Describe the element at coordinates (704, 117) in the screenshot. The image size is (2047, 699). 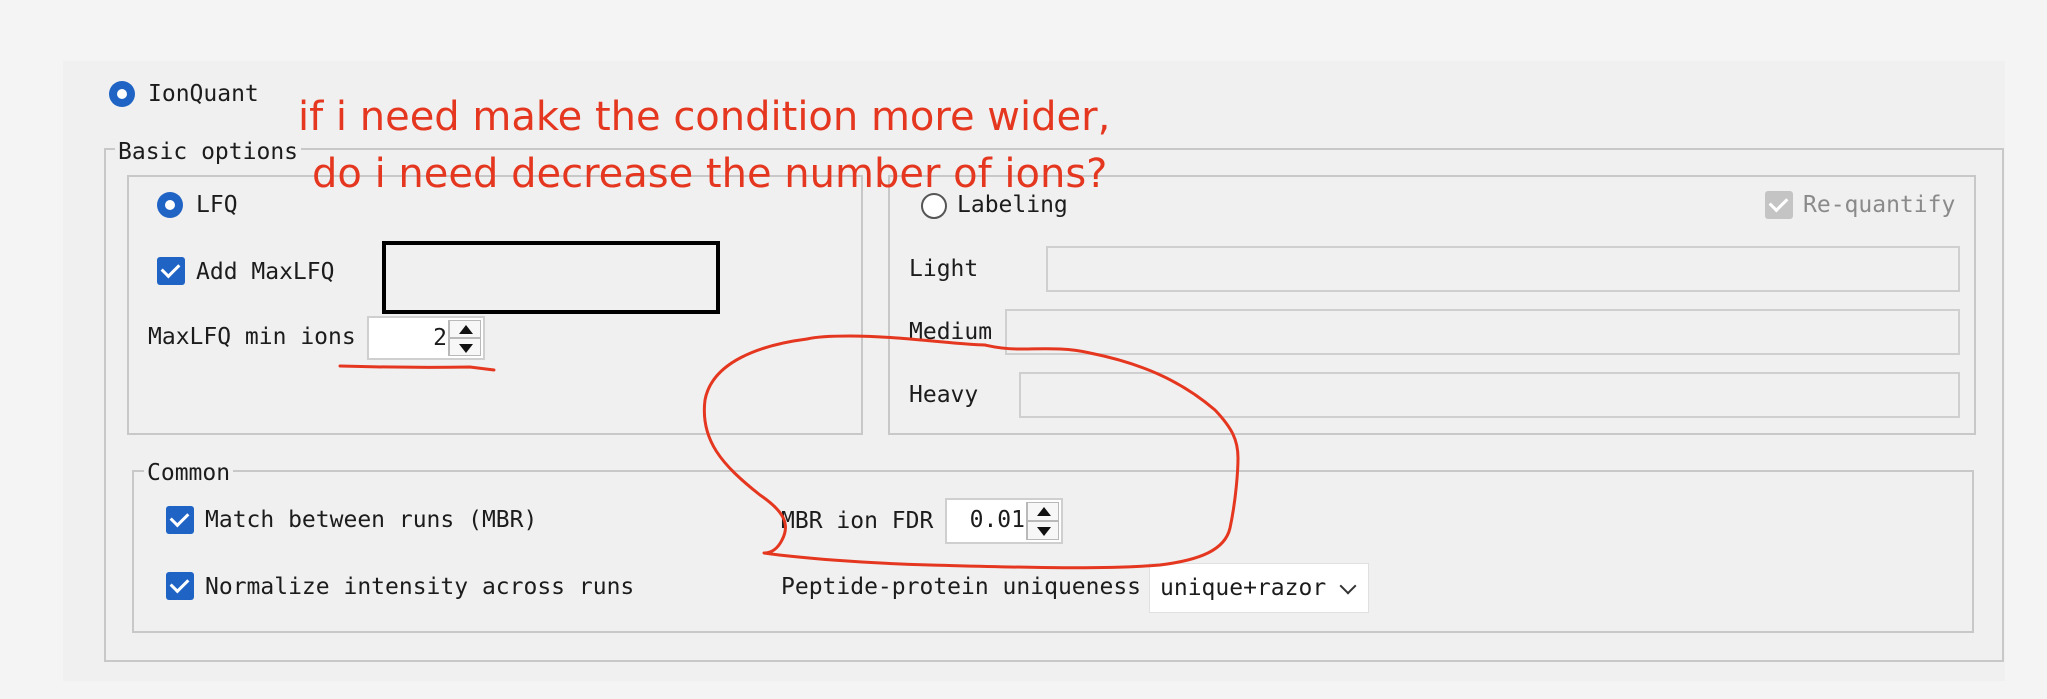
I see `annotation-line-1: if i need make the condition more wider,` at that location.